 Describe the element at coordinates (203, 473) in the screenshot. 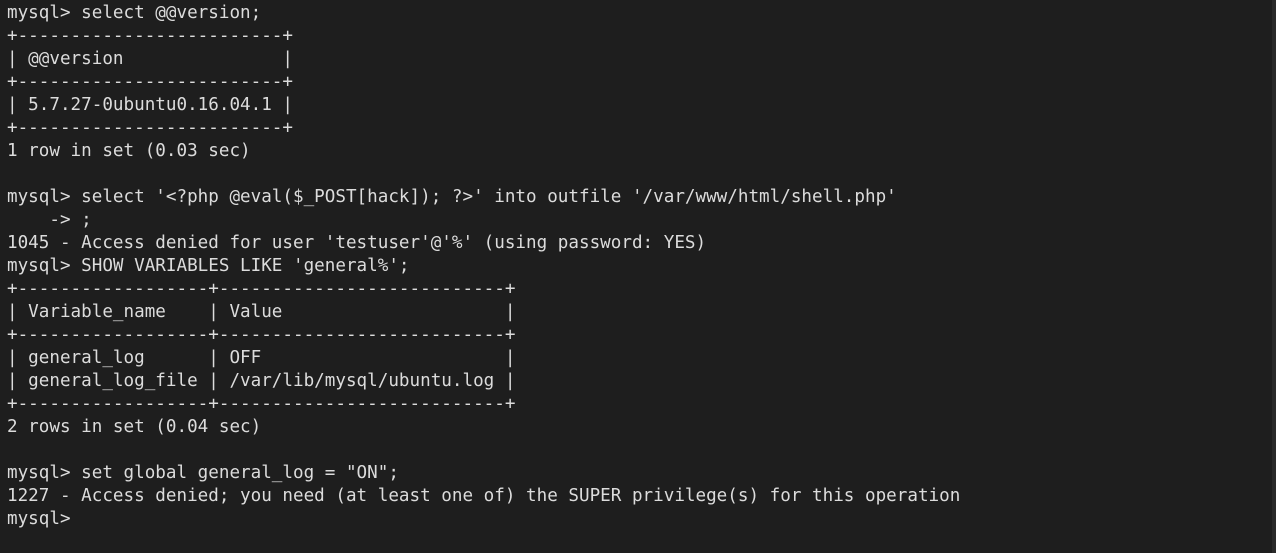

I see `command-line: mysql> set global general_log = "ON";` at that location.